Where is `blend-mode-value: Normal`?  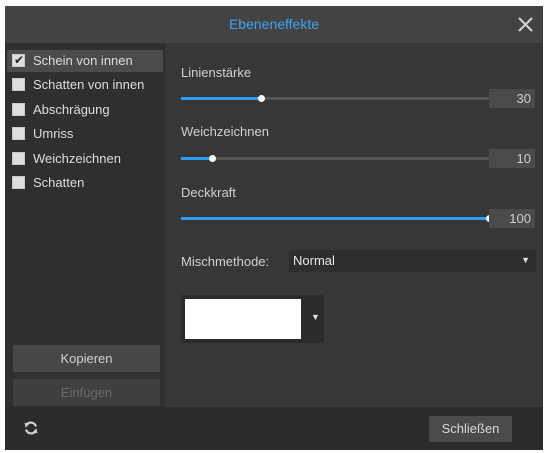 blend-mode-value: Normal is located at coordinates (314, 260).